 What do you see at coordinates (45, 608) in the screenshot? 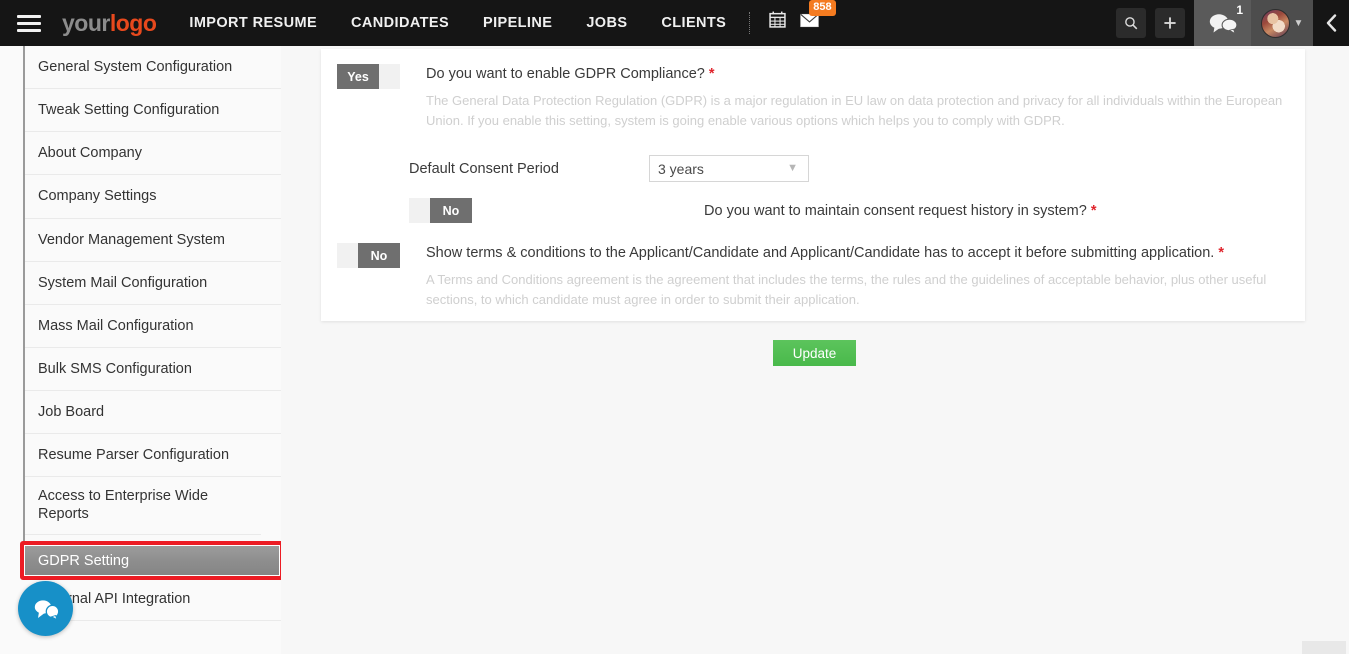
I see `chat-widget-button` at bounding box center [45, 608].